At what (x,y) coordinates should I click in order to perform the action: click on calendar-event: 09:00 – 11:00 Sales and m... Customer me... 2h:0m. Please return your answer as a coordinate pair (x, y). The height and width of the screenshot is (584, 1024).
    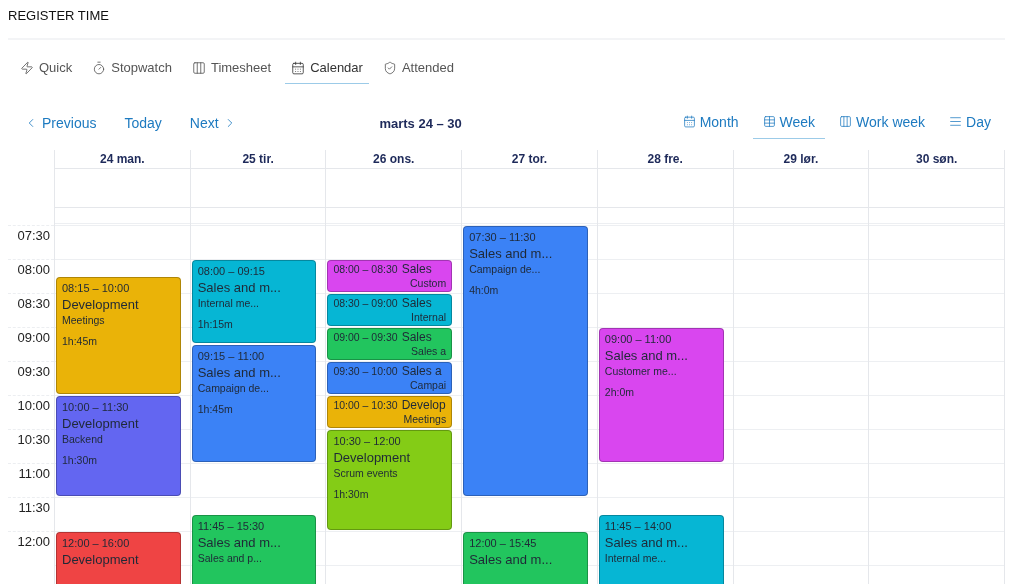
    Looking at the image, I should click on (661, 395).